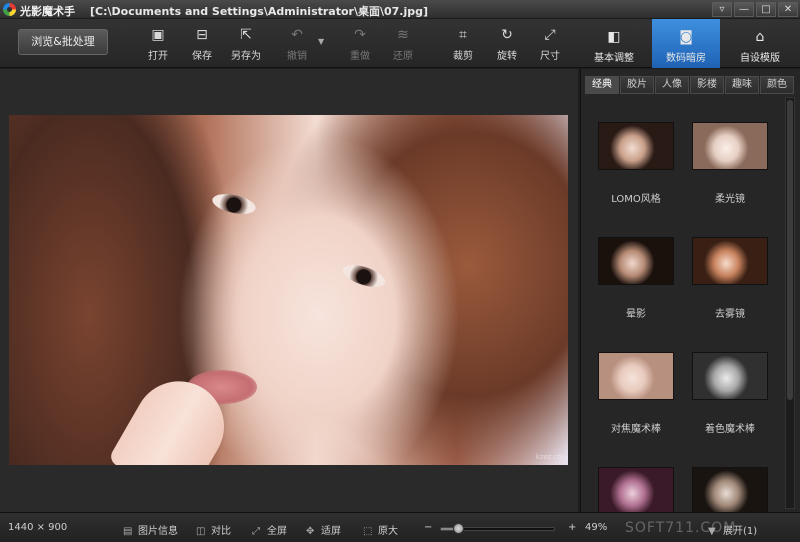 This screenshot has width=800, height=542. Describe the element at coordinates (256, 531) in the screenshot. I see `fullscreen-icon: ⤢` at that location.